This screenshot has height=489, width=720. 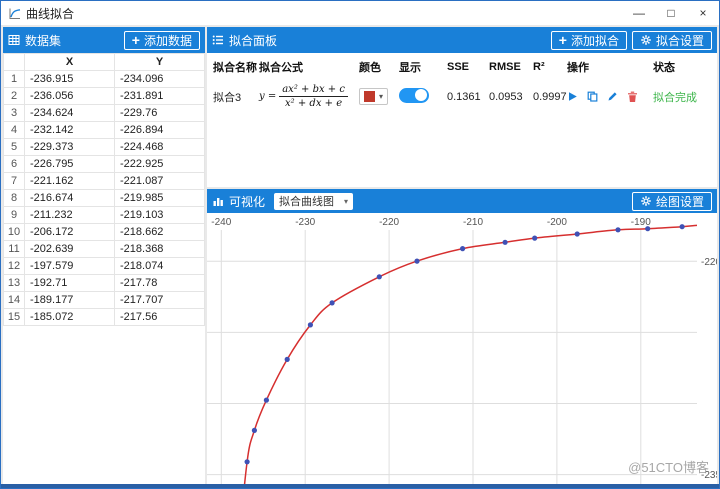 What do you see at coordinates (679, 201) in the screenshot?
I see `plot-settings-label: 绘图设置` at bounding box center [679, 201].